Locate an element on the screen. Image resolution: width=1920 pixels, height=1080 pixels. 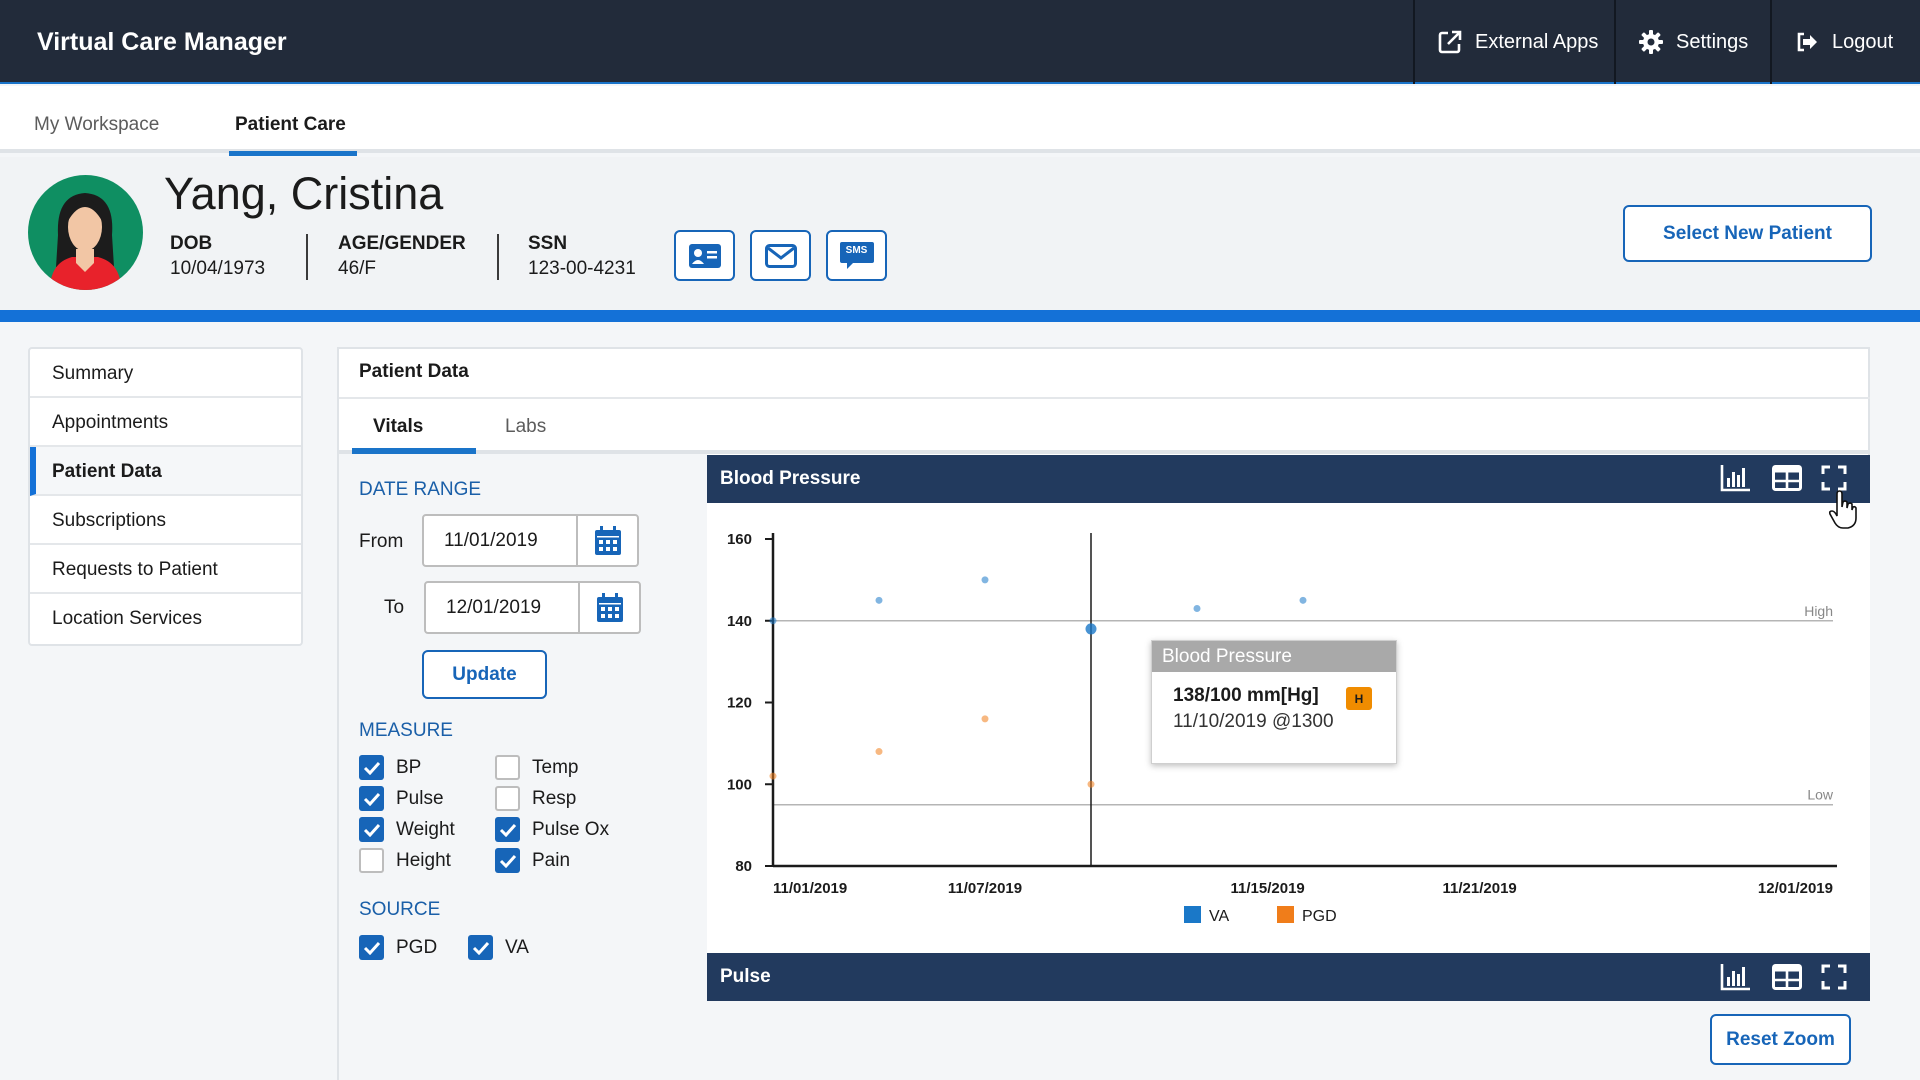
bp-chart-view-button is located at coordinates (1736, 480).